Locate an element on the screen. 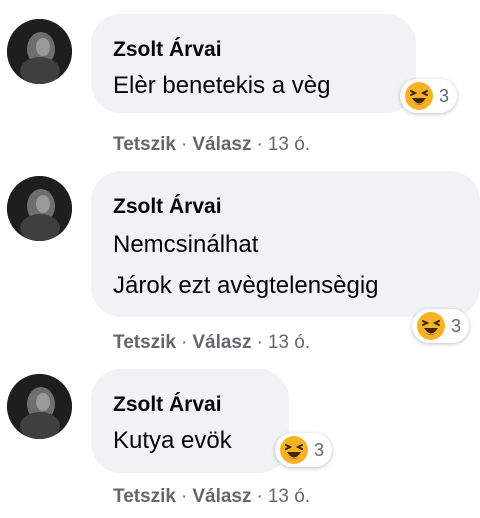  comment-text: Kutya evök is located at coordinates (172, 440).